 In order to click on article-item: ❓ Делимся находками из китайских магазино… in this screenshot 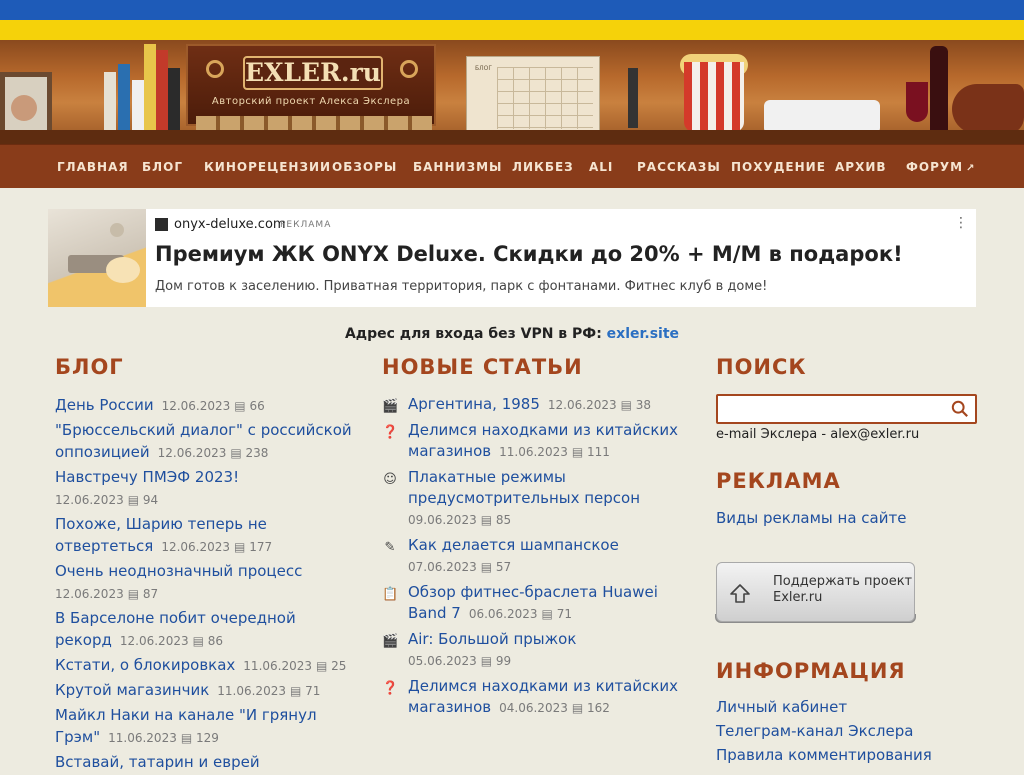, I will do `click(532, 441)`.